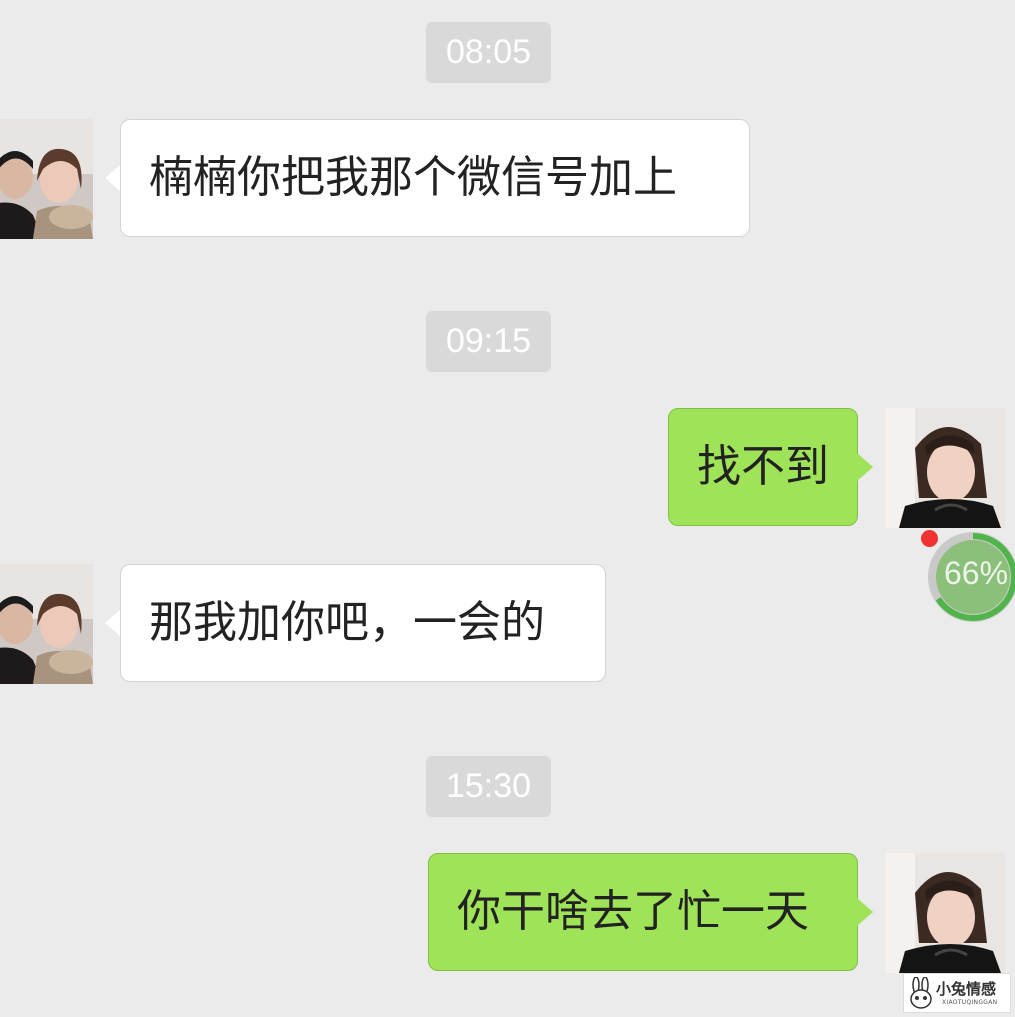 The height and width of the screenshot is (1017, 1015). What do you see at coordinates (970, 1002) in the screenshot?
I see `watermark-subtitle: XIAOTUQINGGAN` at bounding box center [970, 1002].